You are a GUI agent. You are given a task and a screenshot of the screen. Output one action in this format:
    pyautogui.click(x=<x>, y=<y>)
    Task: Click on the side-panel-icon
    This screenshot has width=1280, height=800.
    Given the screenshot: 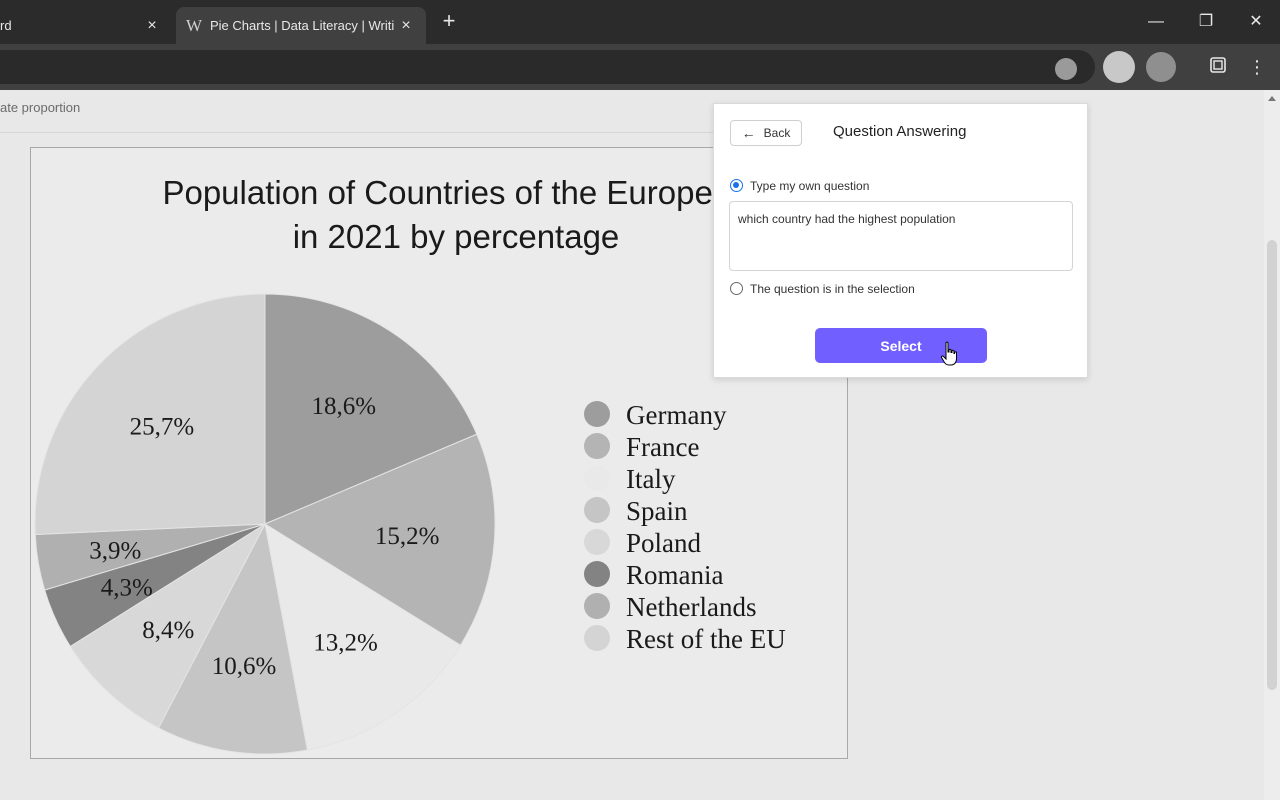 What is the action you would take?
    pyautogui.click(x=1218, y=67)
    